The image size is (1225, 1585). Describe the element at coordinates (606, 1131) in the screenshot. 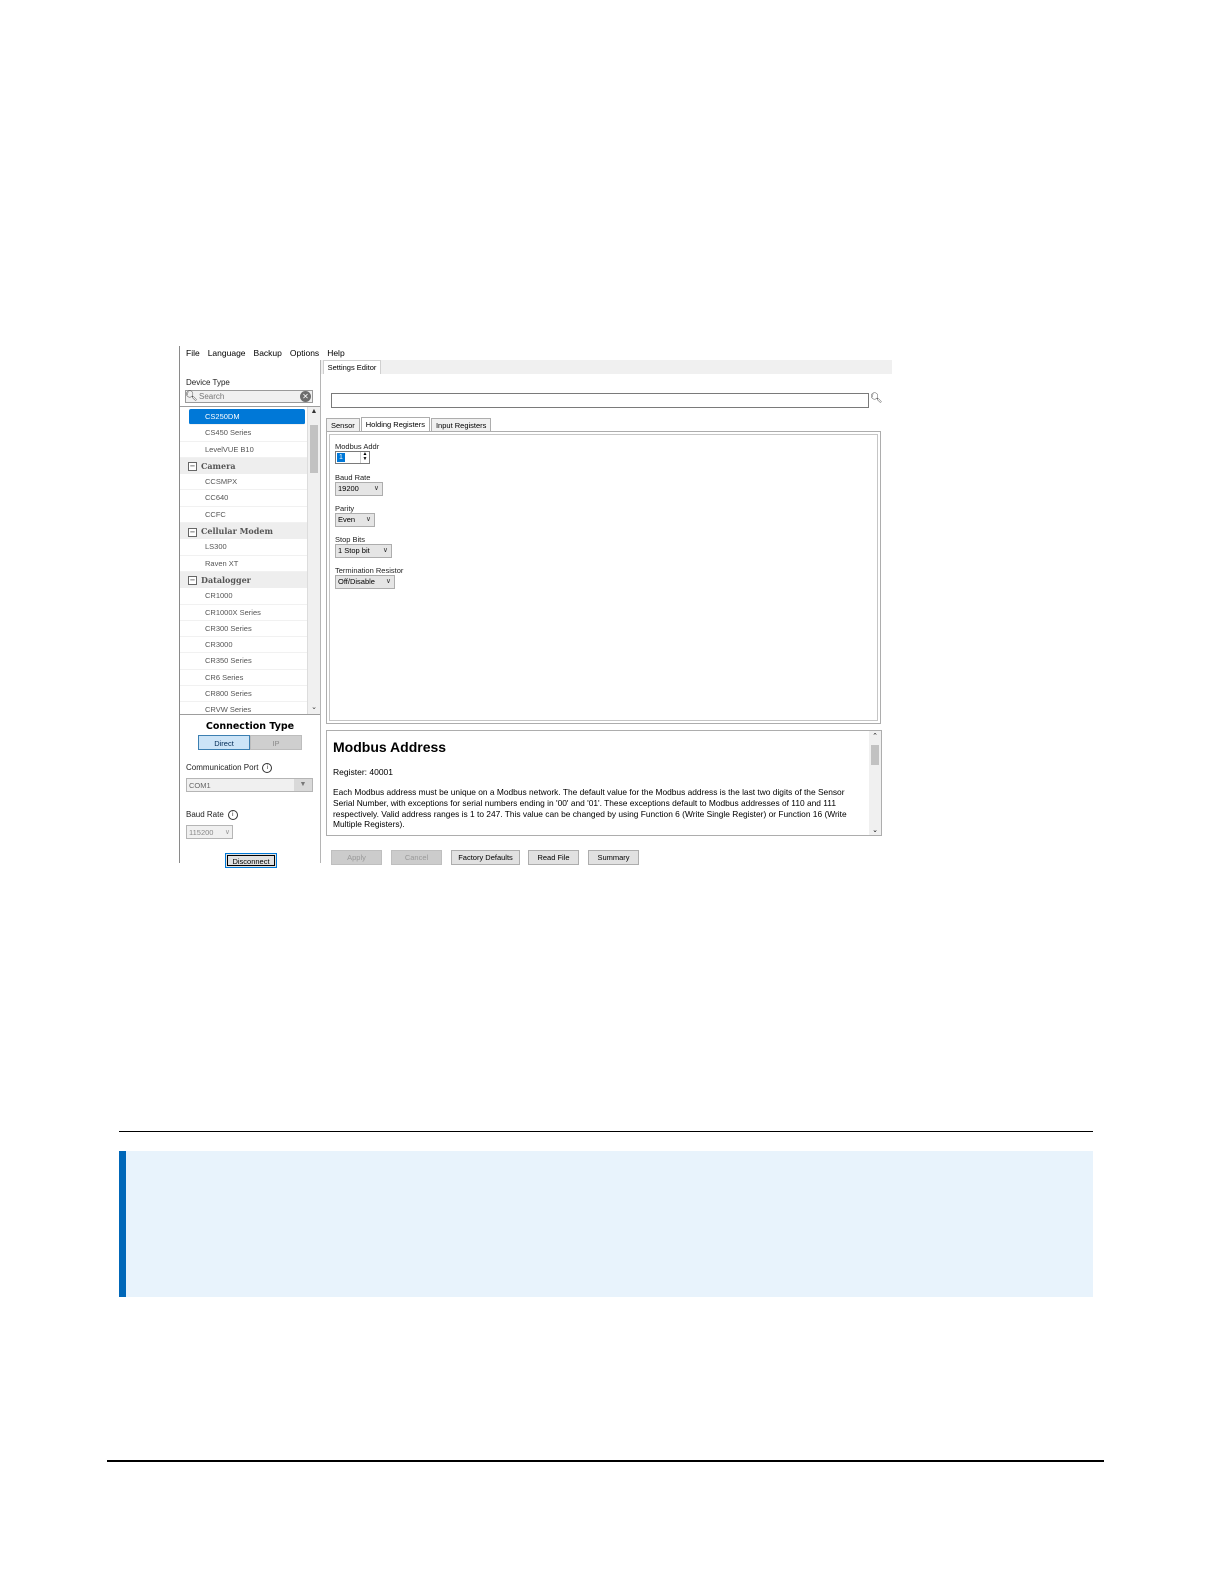

I see `section-divider` at that location.